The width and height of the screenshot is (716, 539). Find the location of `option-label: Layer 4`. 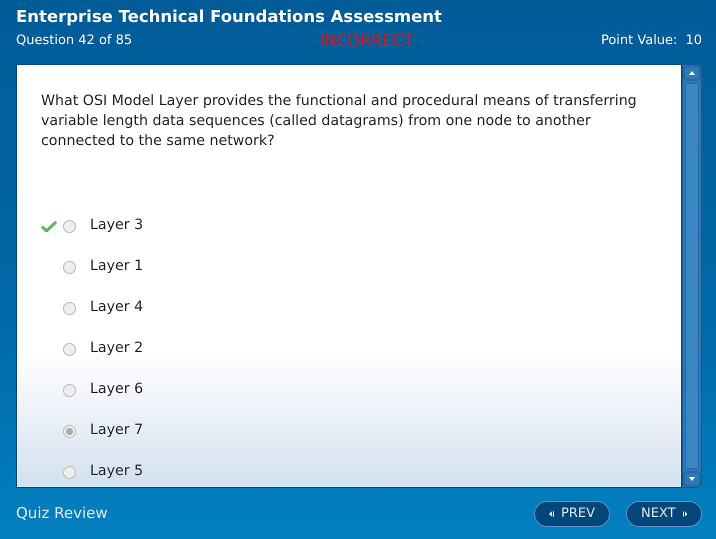

option-label: Layer 4 is located at coordinates (117, 308).